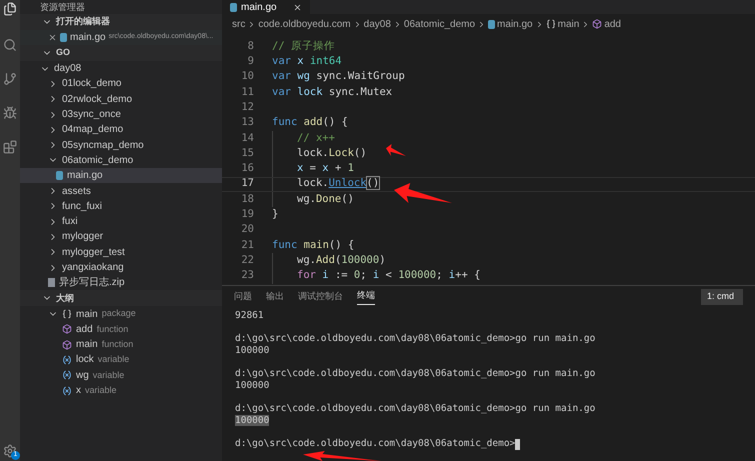 The width and height of the screenshot is (755, 461). I want to click on tree-item: 04map_demo, so click(121, 130).